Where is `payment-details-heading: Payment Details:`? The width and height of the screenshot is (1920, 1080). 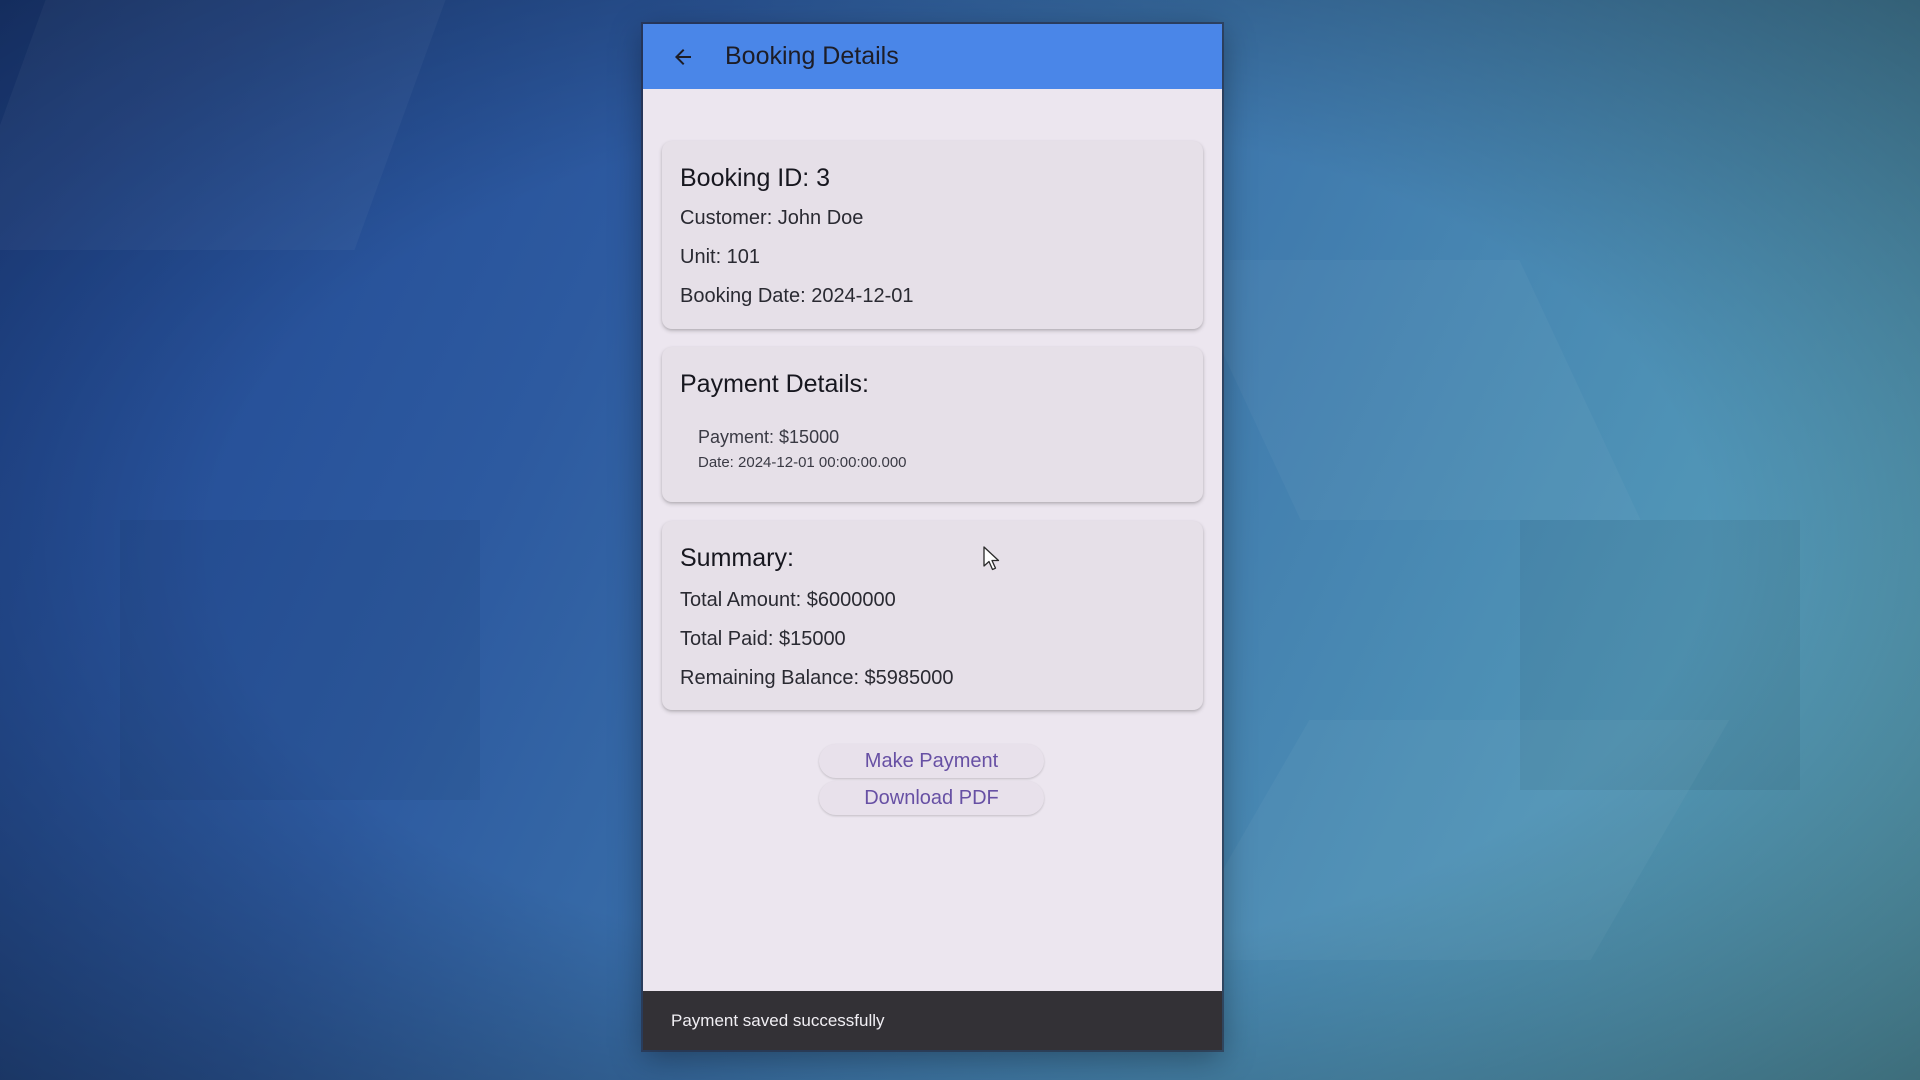 payment-details-heading: Payment Details: is located at coordinates (774, 384).